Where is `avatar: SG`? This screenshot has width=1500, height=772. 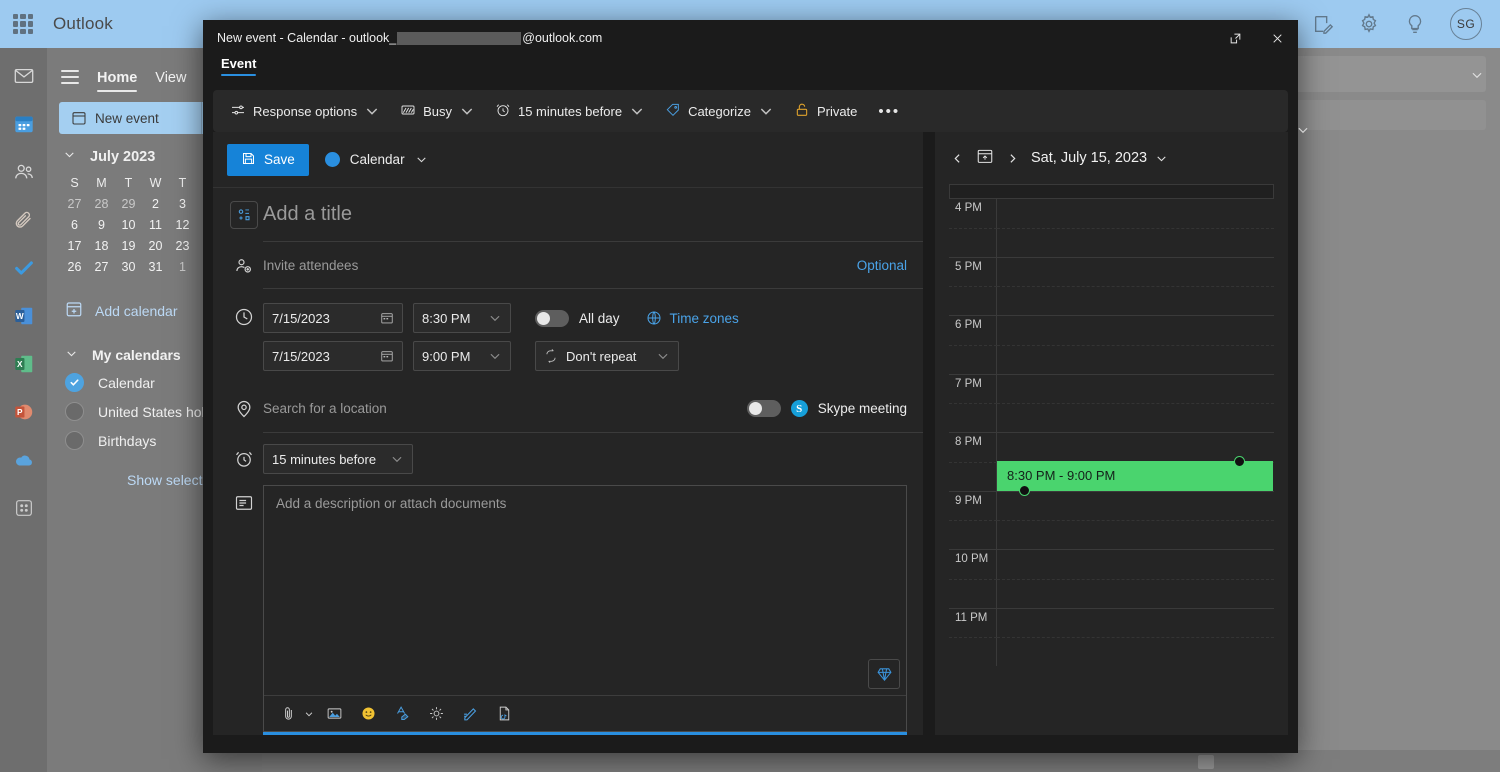 avatar: SG is located at coordinates (1466, 24).